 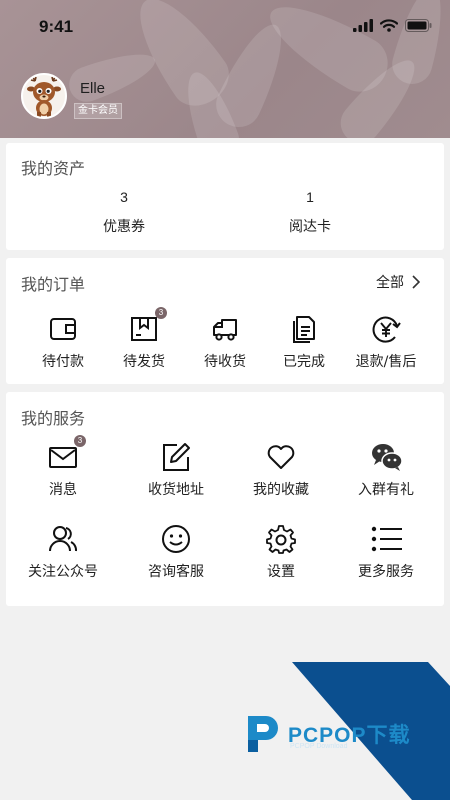 What do you see at coordinates (63, 457) in the screenshot?
I see `mail-icon` at bounding box center [63, 457].